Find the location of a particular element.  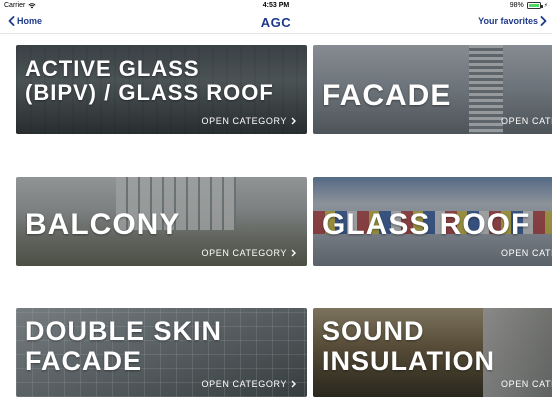

tile-title-line1: GLASS ROOF is located at coordinates (426, 224).